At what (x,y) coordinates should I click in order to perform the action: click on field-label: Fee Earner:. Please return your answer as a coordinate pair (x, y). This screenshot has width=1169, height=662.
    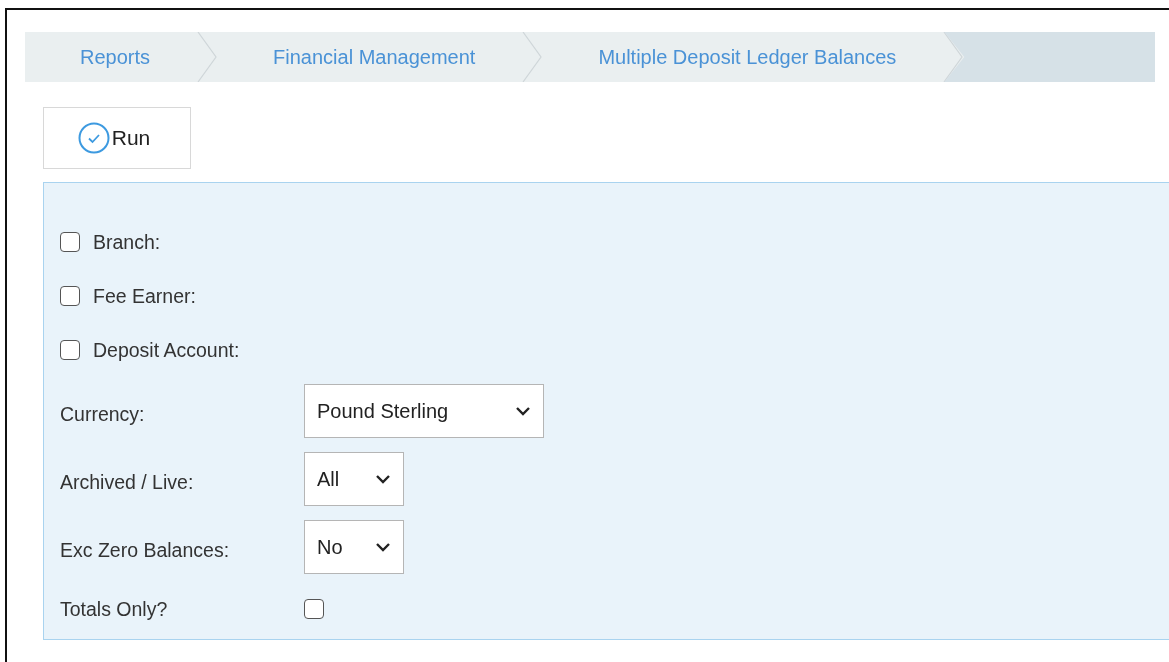
    Looking at the image, I should click on (144, 296).